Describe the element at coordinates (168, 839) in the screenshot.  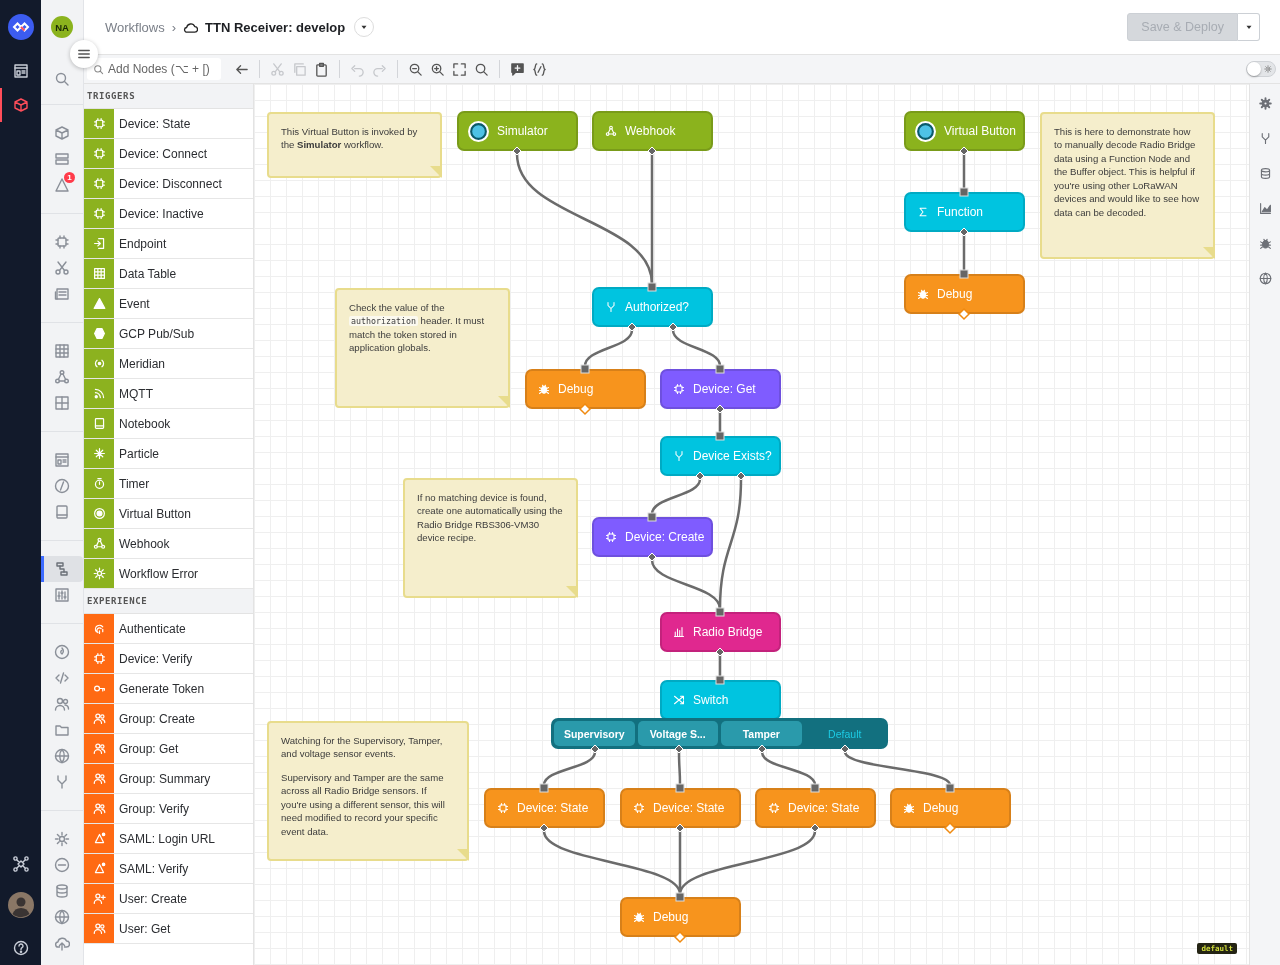
I see `palette-item: SAML: Login URL` at that location.